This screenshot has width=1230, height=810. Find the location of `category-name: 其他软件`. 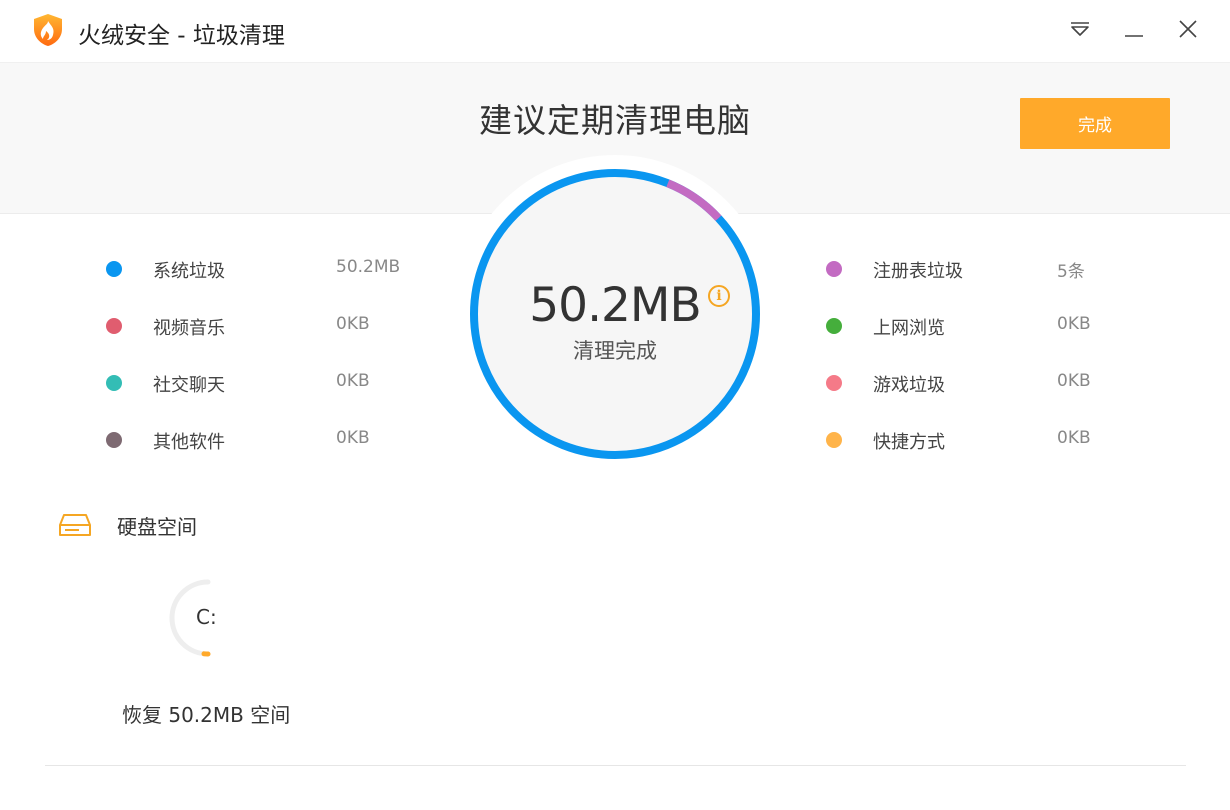

category-name: 其他软件 is located at coordinates (189, 442).